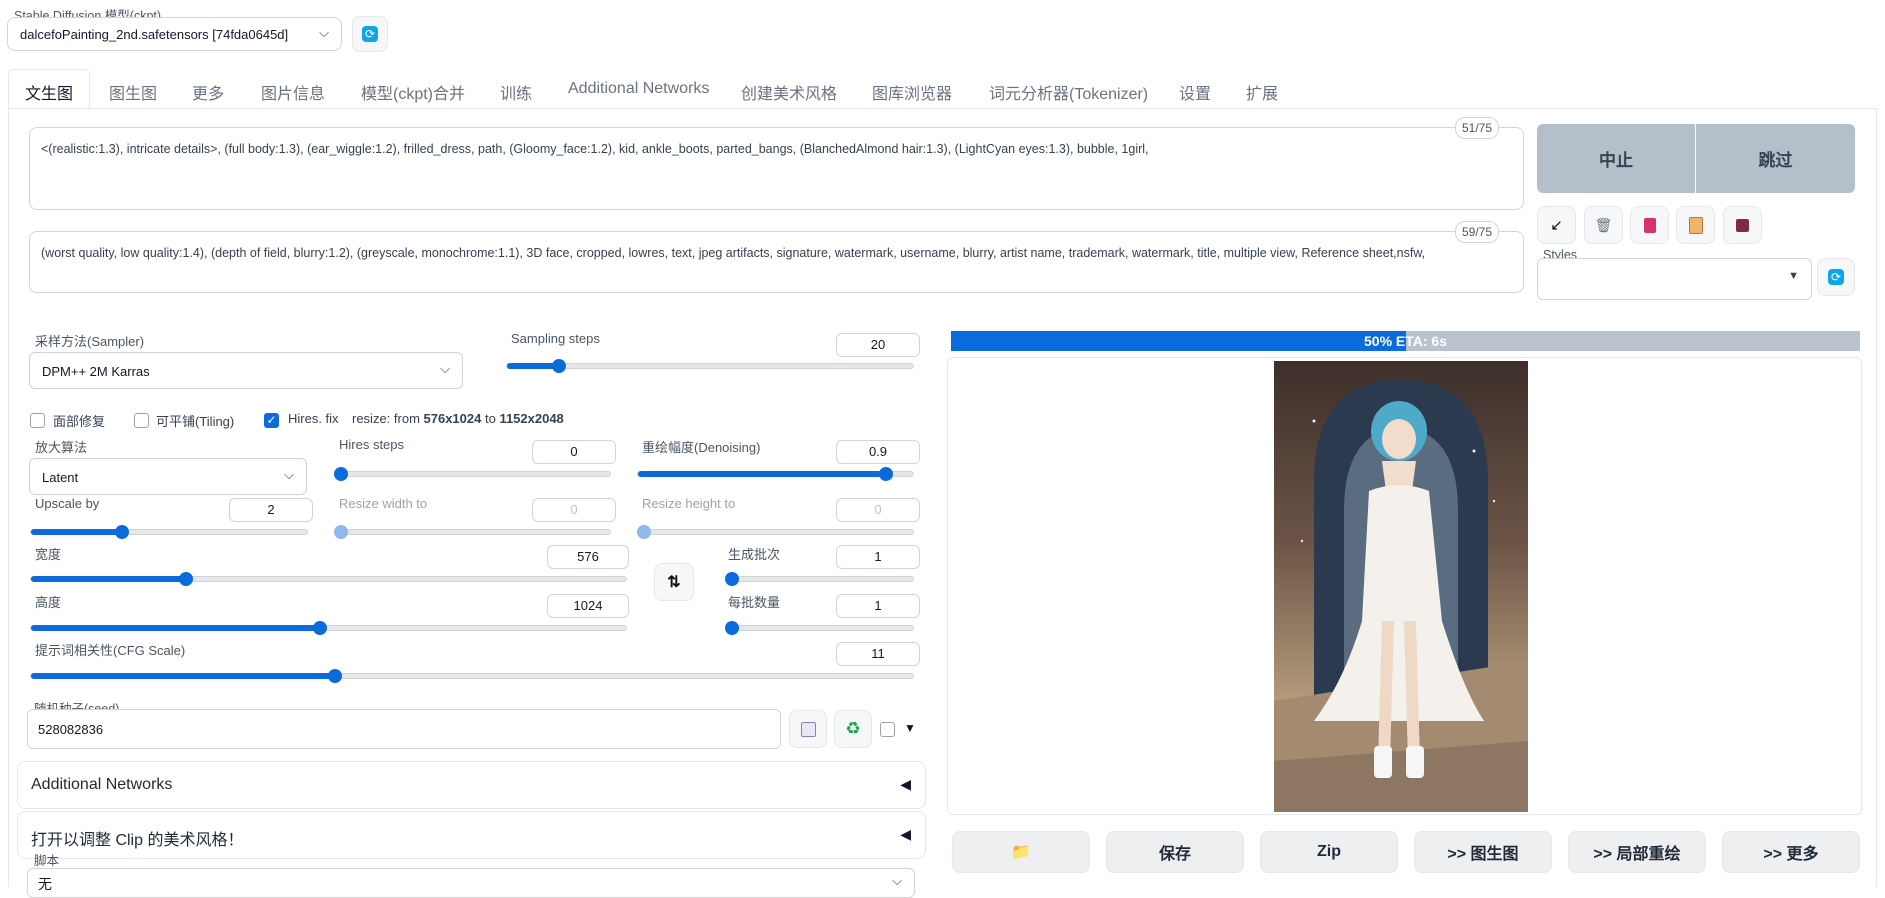  Describe the element at coordinates (372, 444) in the screenshot. I see `hires-steps-label: Hires steps` at that location.